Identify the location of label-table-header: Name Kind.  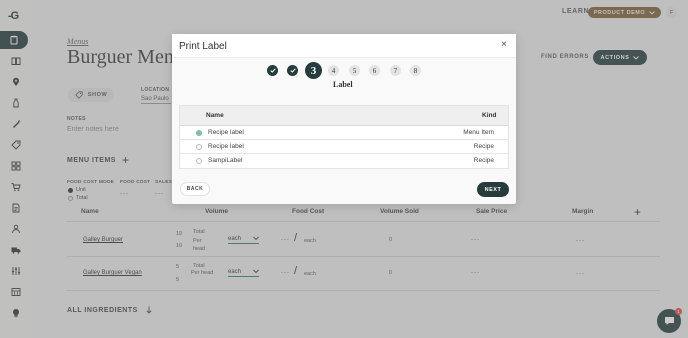
(344, 116).